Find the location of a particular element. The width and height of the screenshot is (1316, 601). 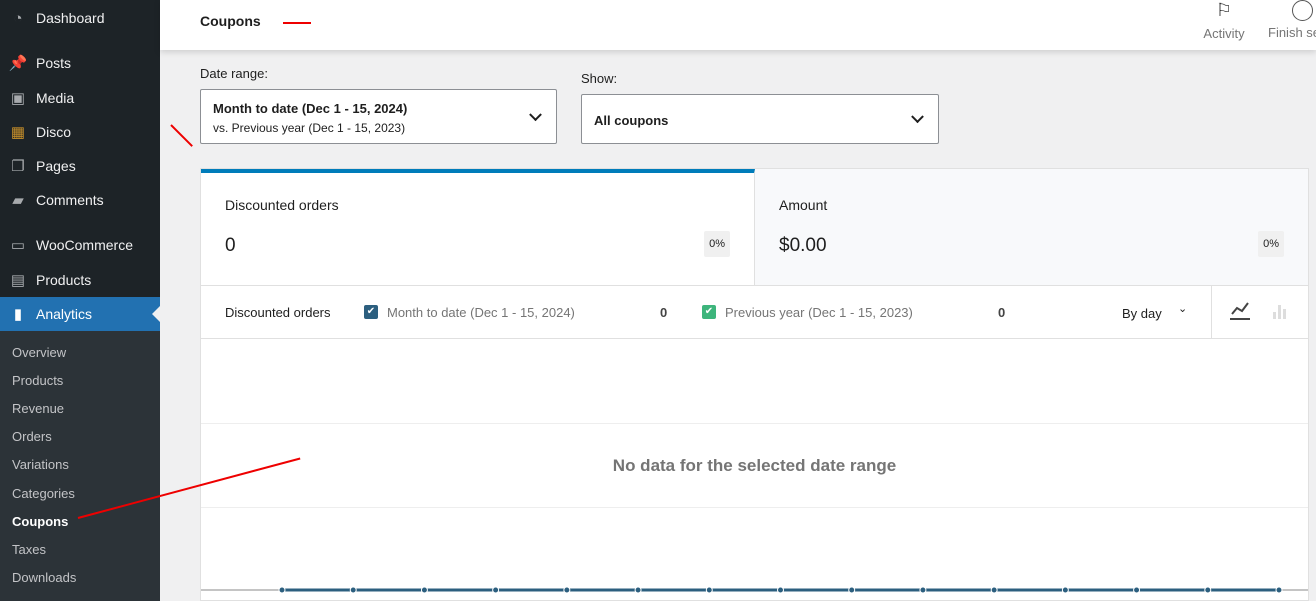

sidebar-item-woocommerce: ▭ WooCommerce is located at coordinates (80, 245).